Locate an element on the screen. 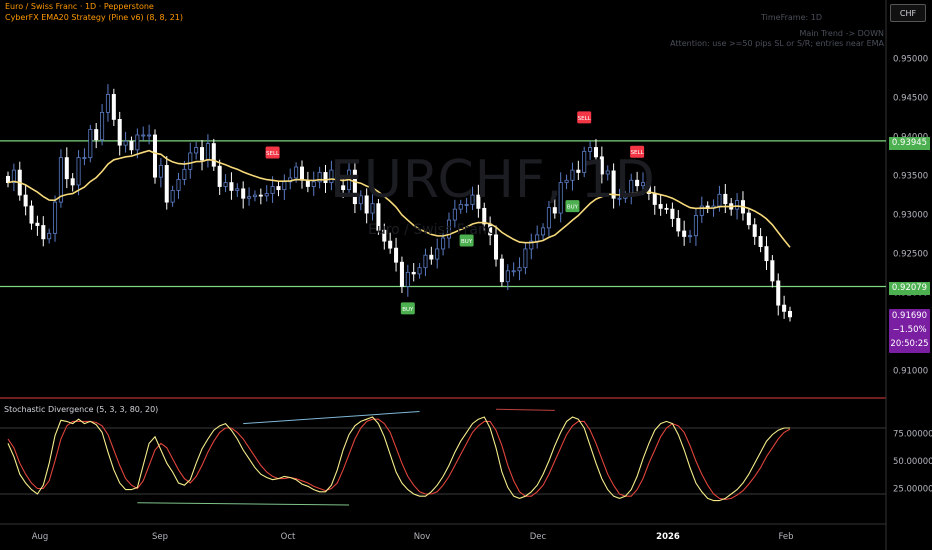 Image resolution: width=932 pixels, height=550 pixels. last-price: 0.91690 is located at coordinates (909, 316).